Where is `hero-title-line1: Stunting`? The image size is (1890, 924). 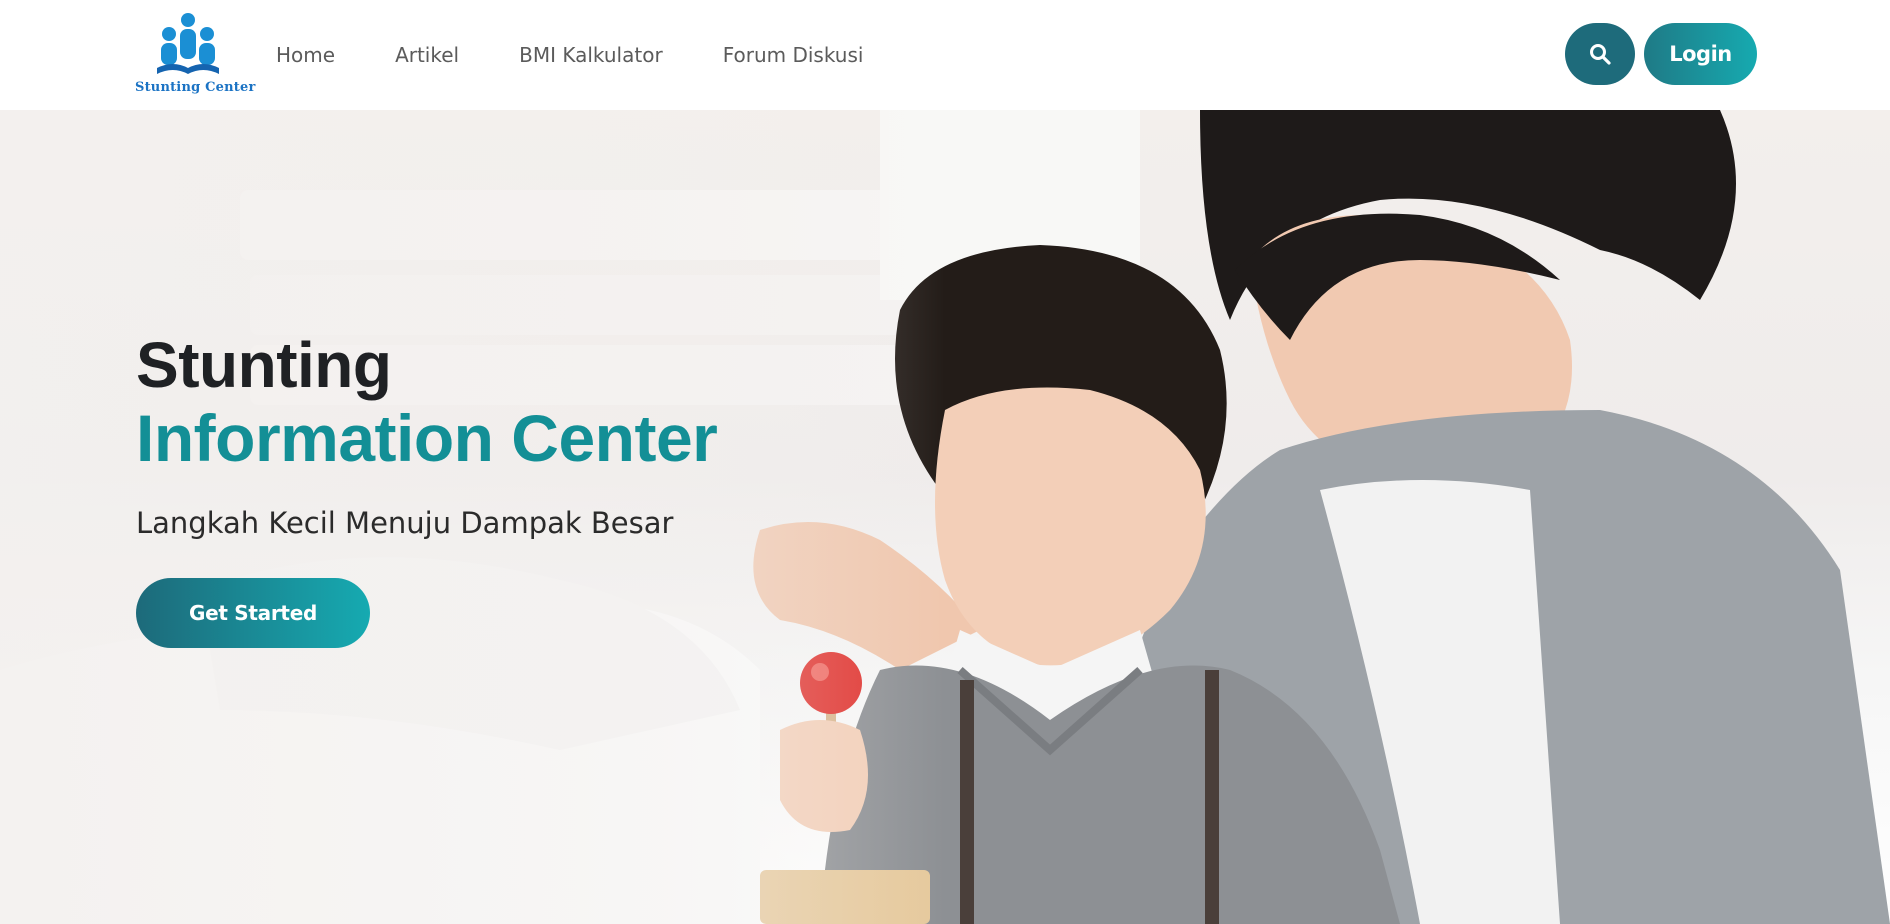
hero-title-line1: Stunting is located at coordinates (264, 365).